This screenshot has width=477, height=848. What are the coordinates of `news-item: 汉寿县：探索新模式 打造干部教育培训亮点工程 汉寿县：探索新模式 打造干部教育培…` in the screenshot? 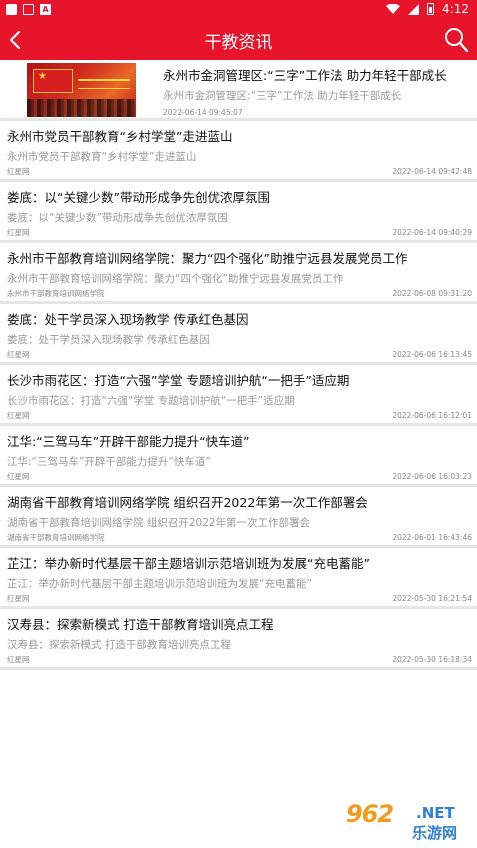 It's located at (238, 639).